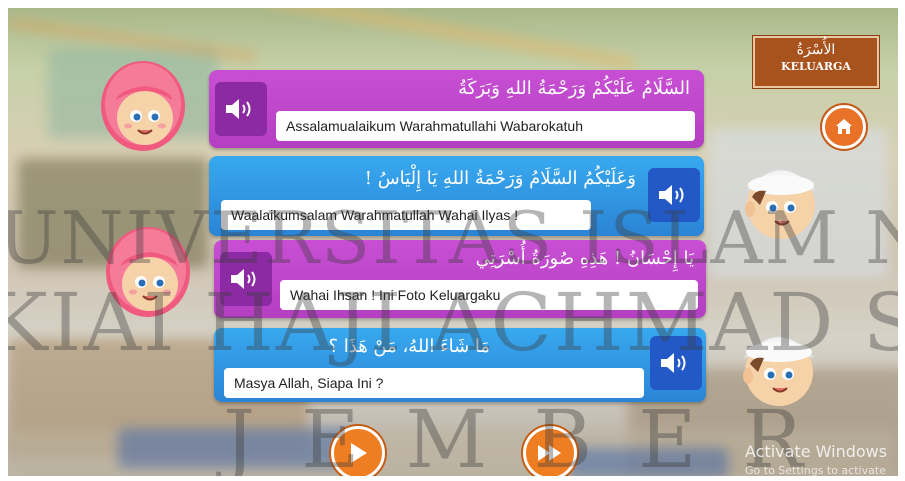 This screenshot has width=905, height=481. I want to click on home-icon, so click(844, 126).